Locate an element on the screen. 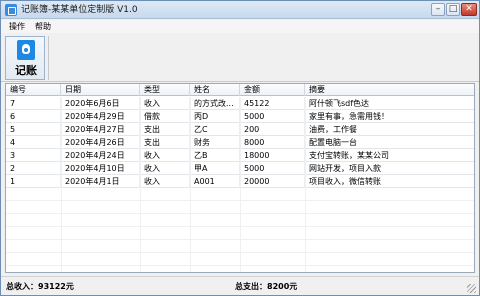  cell-id: 3 is located at coordinates (33, 155).